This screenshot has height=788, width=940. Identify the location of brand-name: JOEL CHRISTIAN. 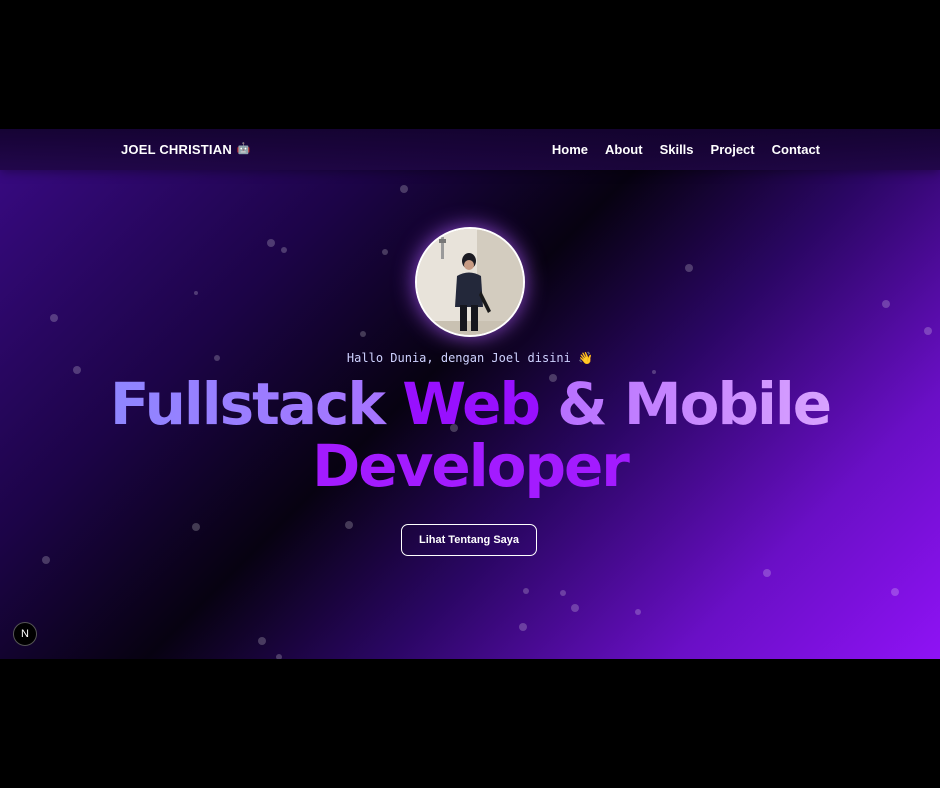
(176, 149).